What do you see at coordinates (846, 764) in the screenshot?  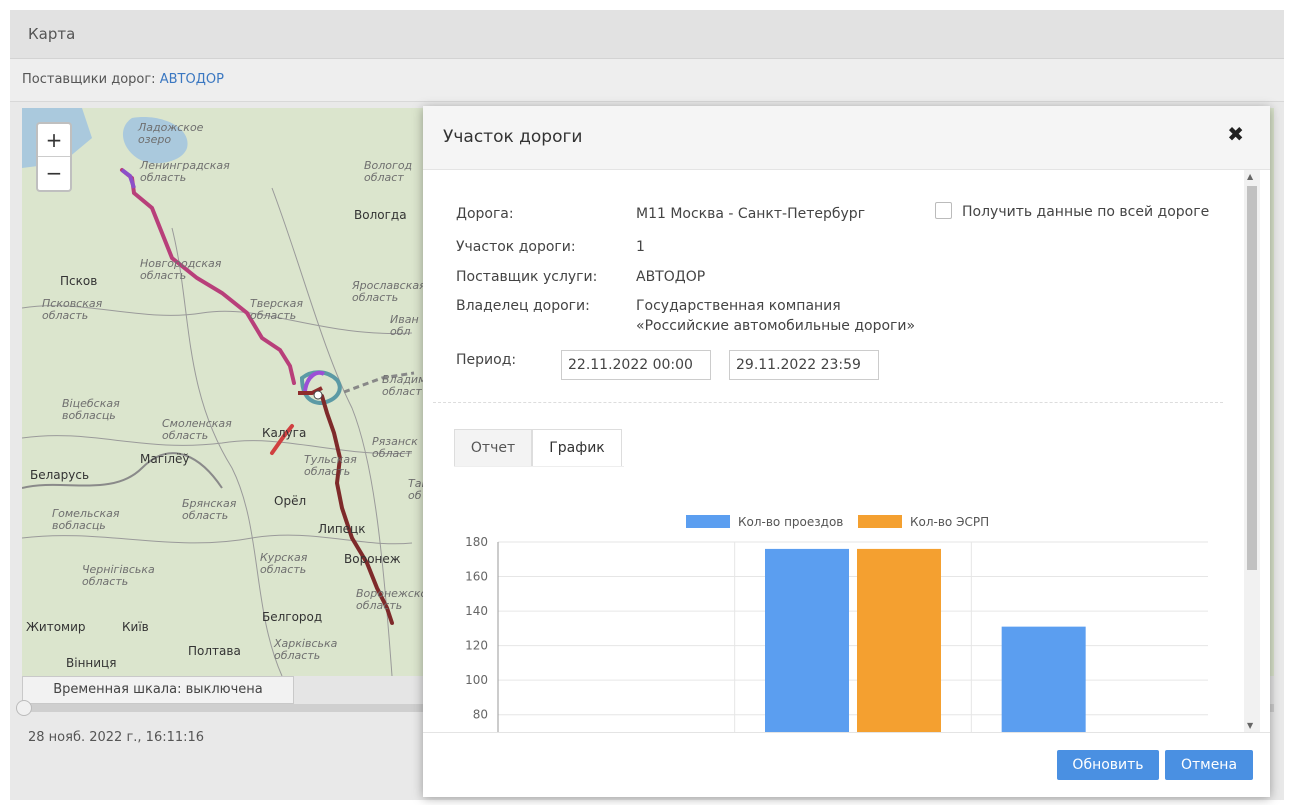 I see `modal-footer: Обновить Отмена` at bounding box center [846, 764].